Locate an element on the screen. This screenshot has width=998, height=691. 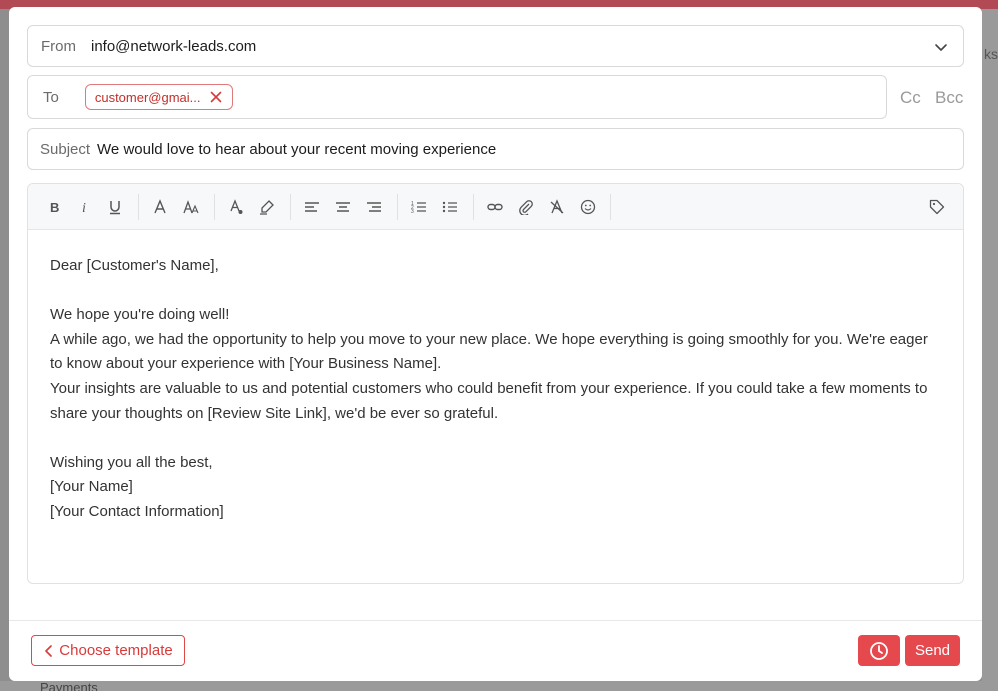
to-label: To is located at coordinates (51, 97).